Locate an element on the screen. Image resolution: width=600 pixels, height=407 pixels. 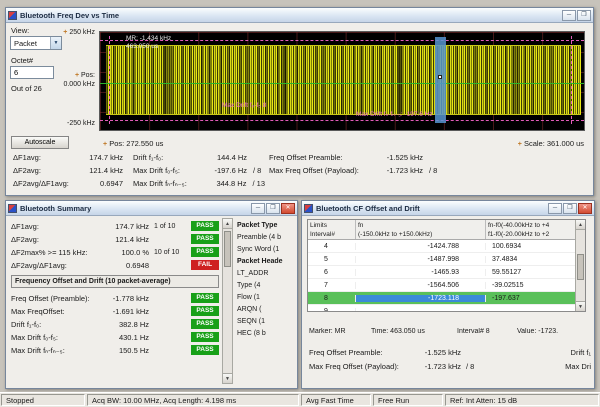
status-trigger: Free Run is located at coordinates (408, 400).